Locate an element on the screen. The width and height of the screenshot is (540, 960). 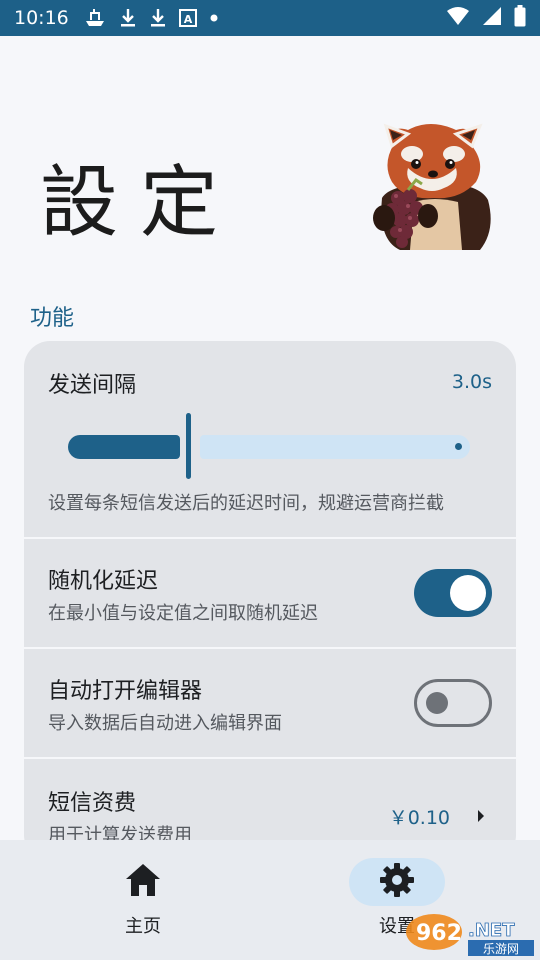
page-title: 設定 is located at coordinates (140, 203).